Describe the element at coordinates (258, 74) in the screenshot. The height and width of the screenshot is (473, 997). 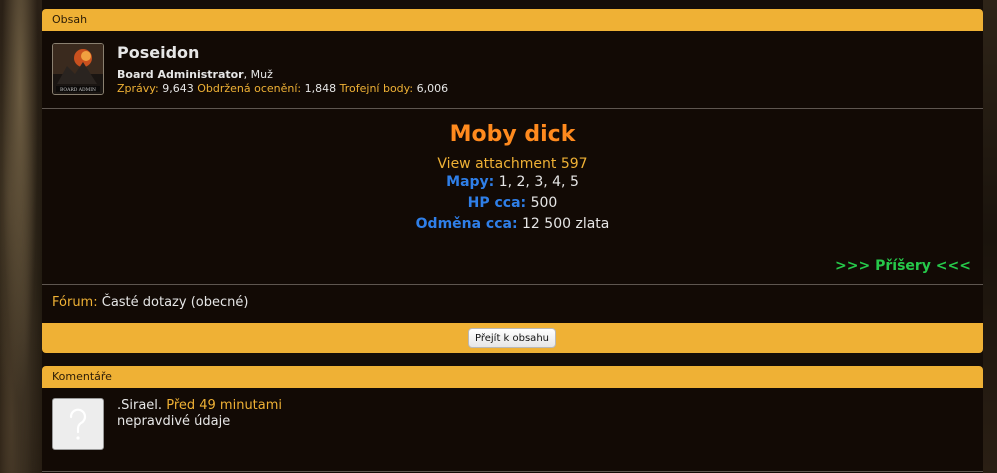
I see `author-gender: , Muž` at that location.